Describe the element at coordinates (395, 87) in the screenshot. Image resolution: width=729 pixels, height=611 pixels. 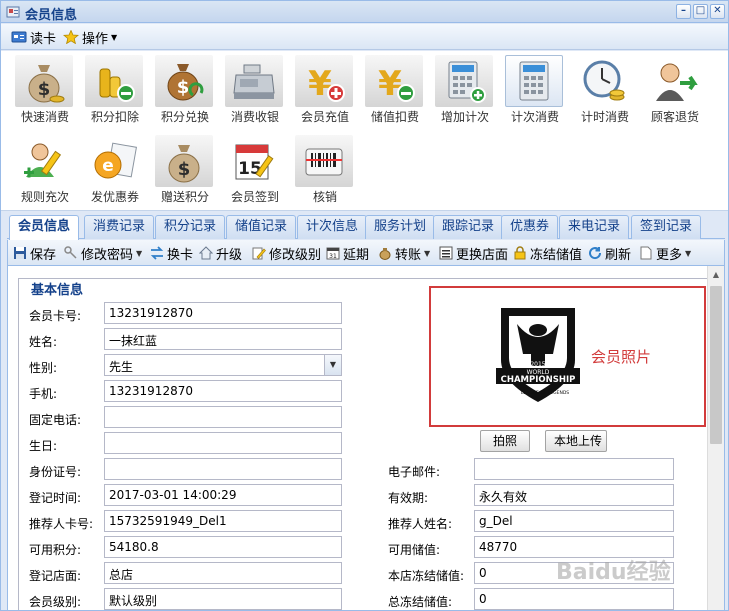
I see `tool-stored-deduct: ¥ 储值扣费` at that location.